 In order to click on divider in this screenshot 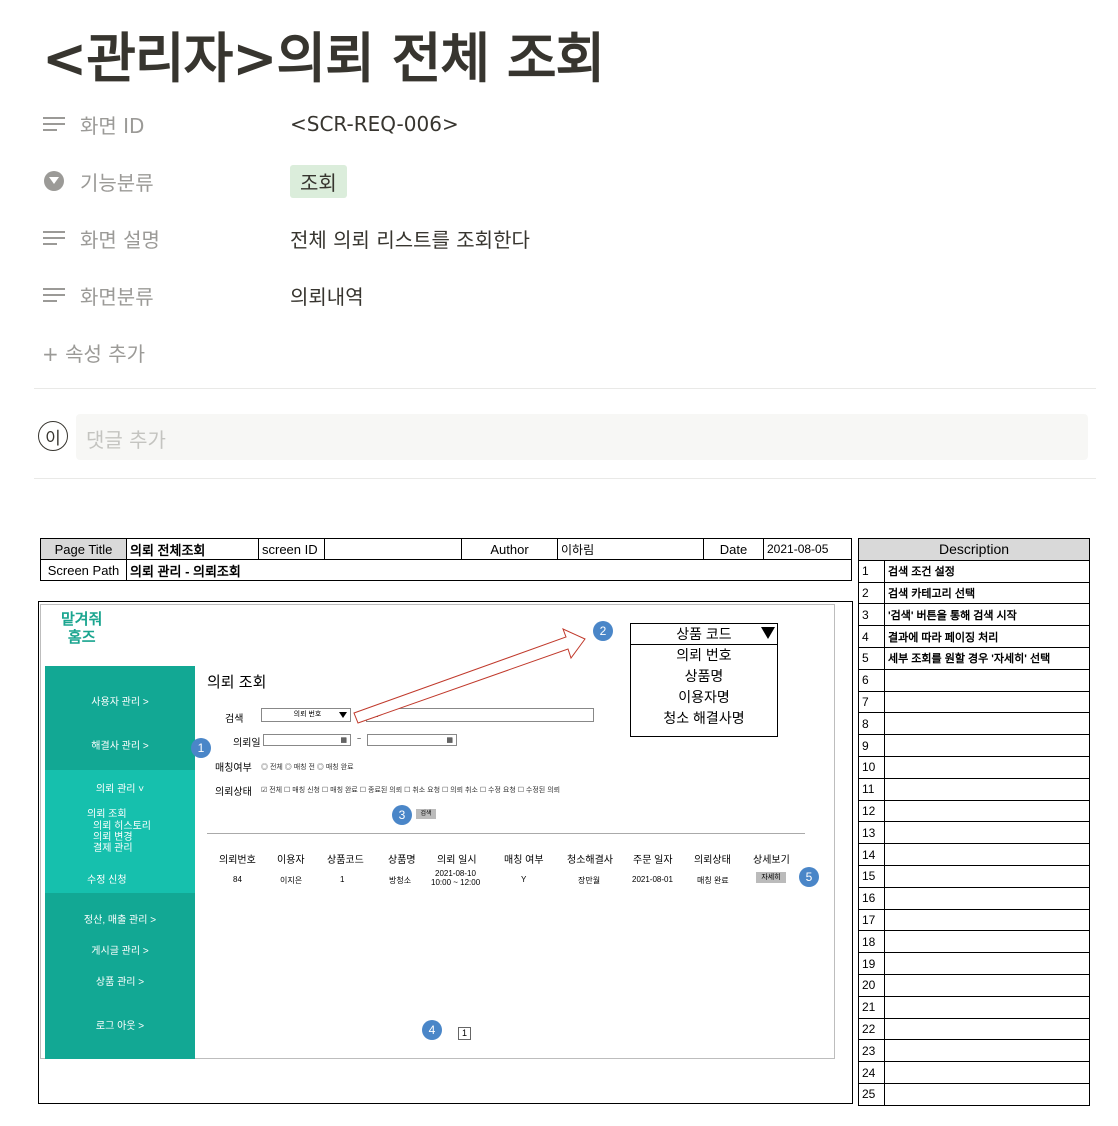, I will do `click(565, 388)`.